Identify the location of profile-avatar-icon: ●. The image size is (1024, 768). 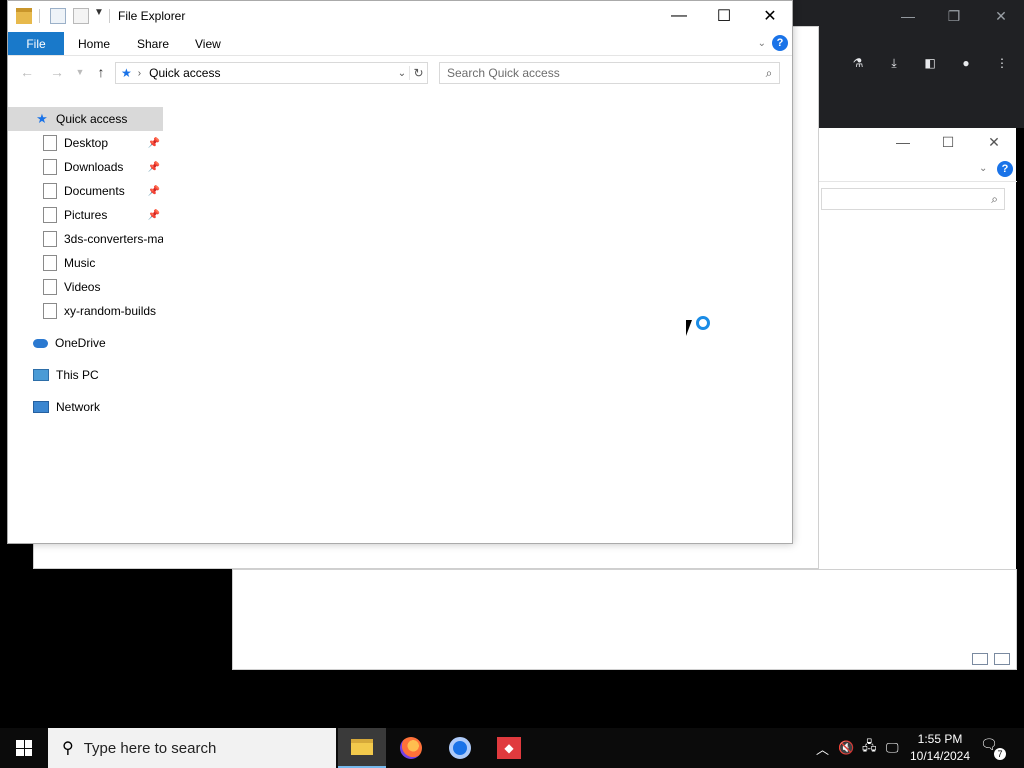
(966, 63).